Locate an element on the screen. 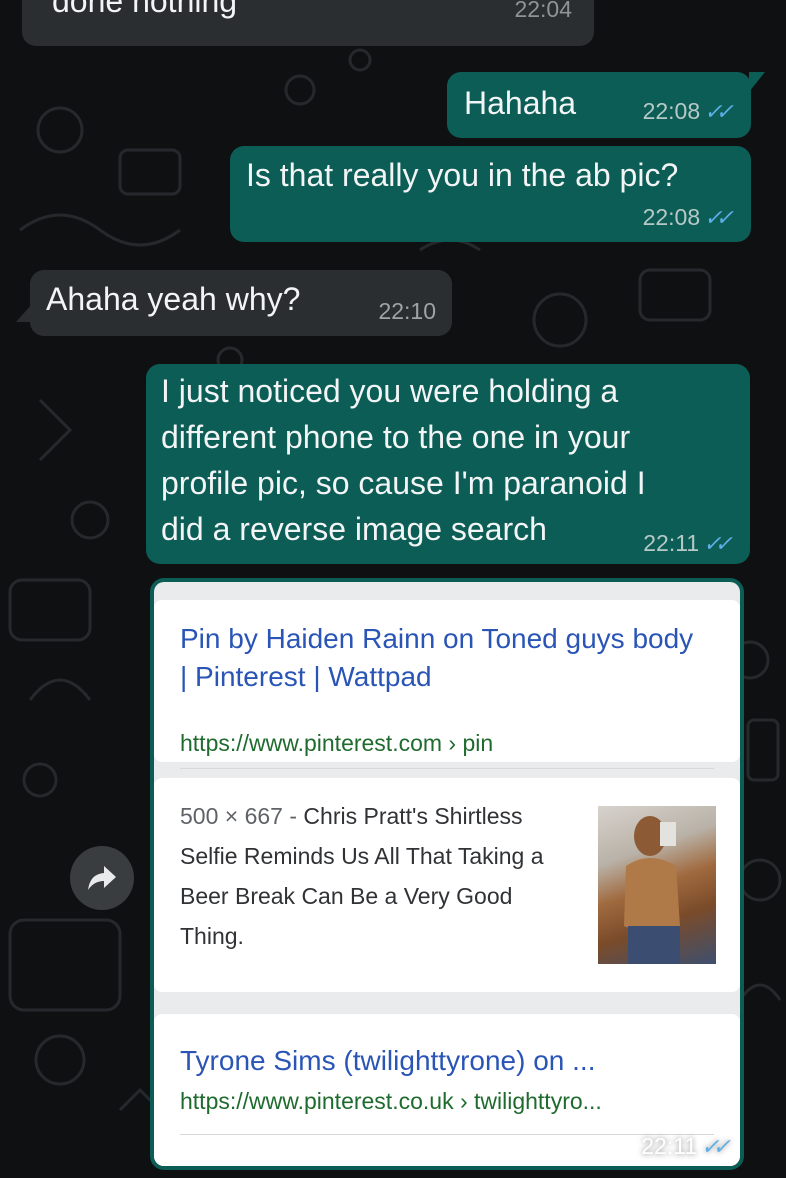 Image resolution: width=786 pixels, height=1178 pixels. message-time-text: 22:04 is located at coordinates (543, 11).